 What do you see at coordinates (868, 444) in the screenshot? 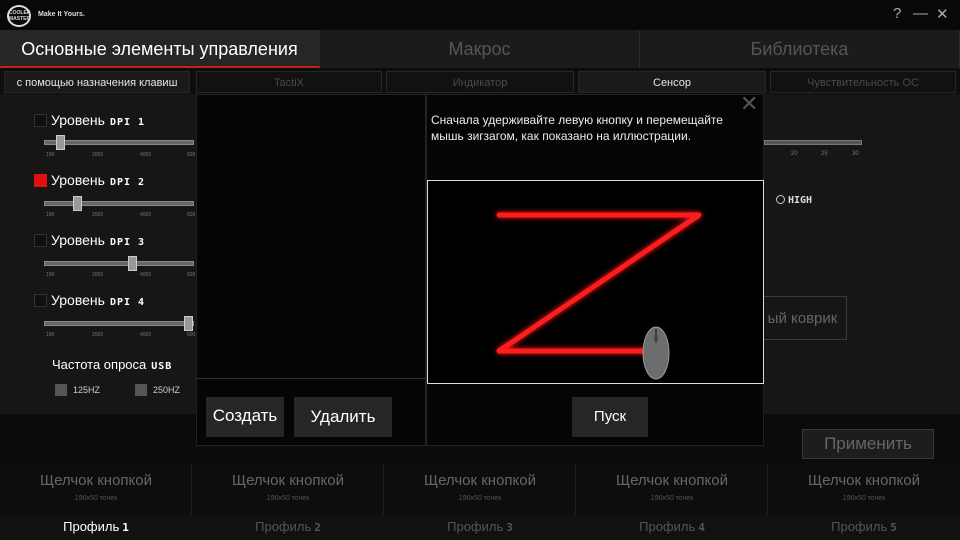
I see `apply-button: Применить` at bounding box center [868, 444].